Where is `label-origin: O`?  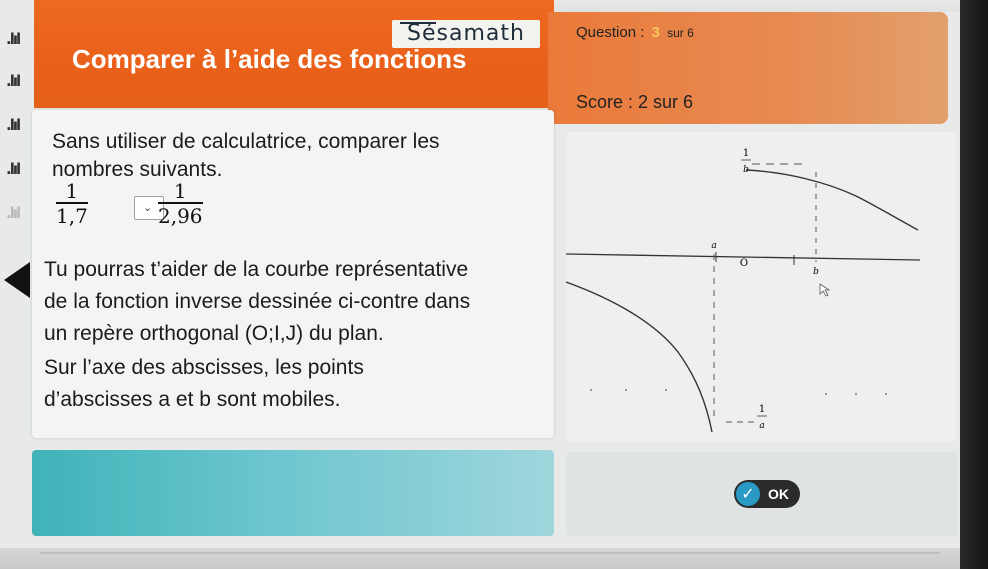
label-origin: O is located at coordinates (744, 263).